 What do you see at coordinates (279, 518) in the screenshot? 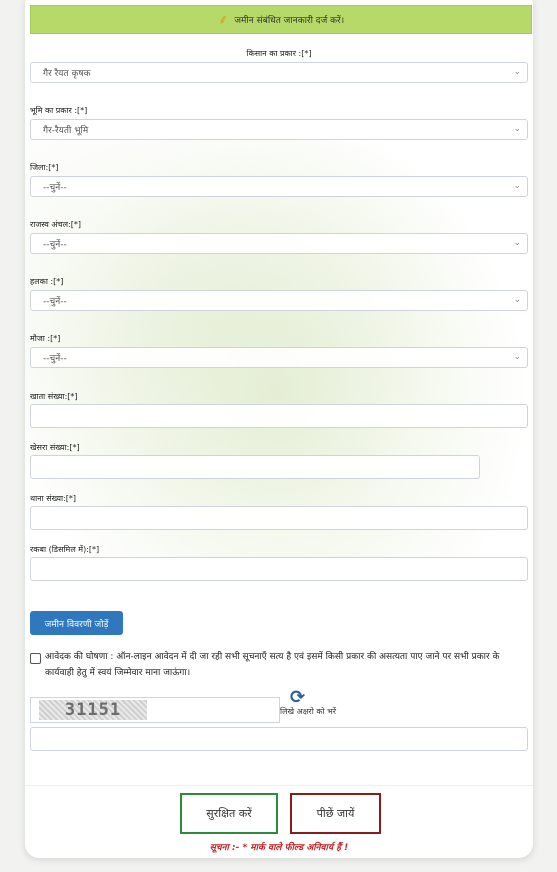
I see `thana-number-input` at bounding box center [279, 518].